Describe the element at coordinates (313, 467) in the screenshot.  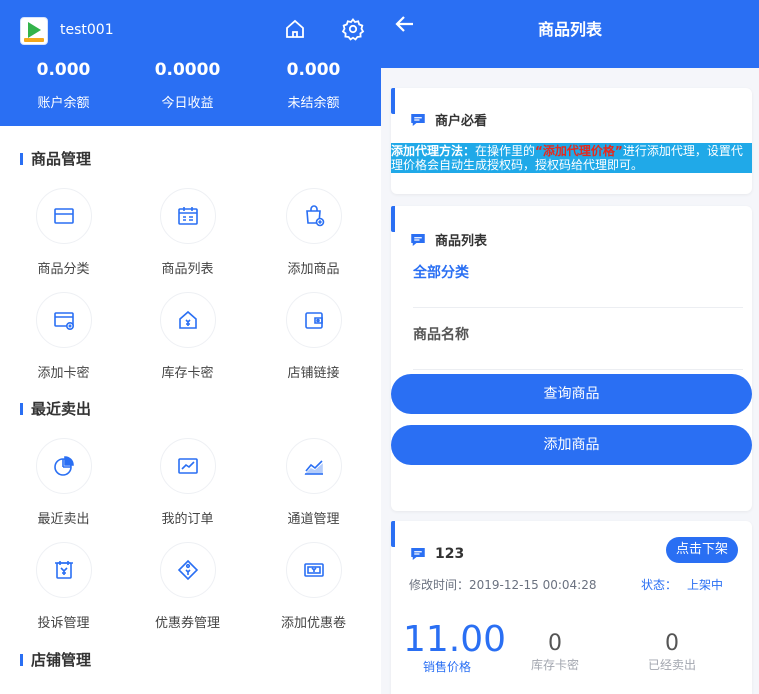
I see `area-chart-icon` at that location.